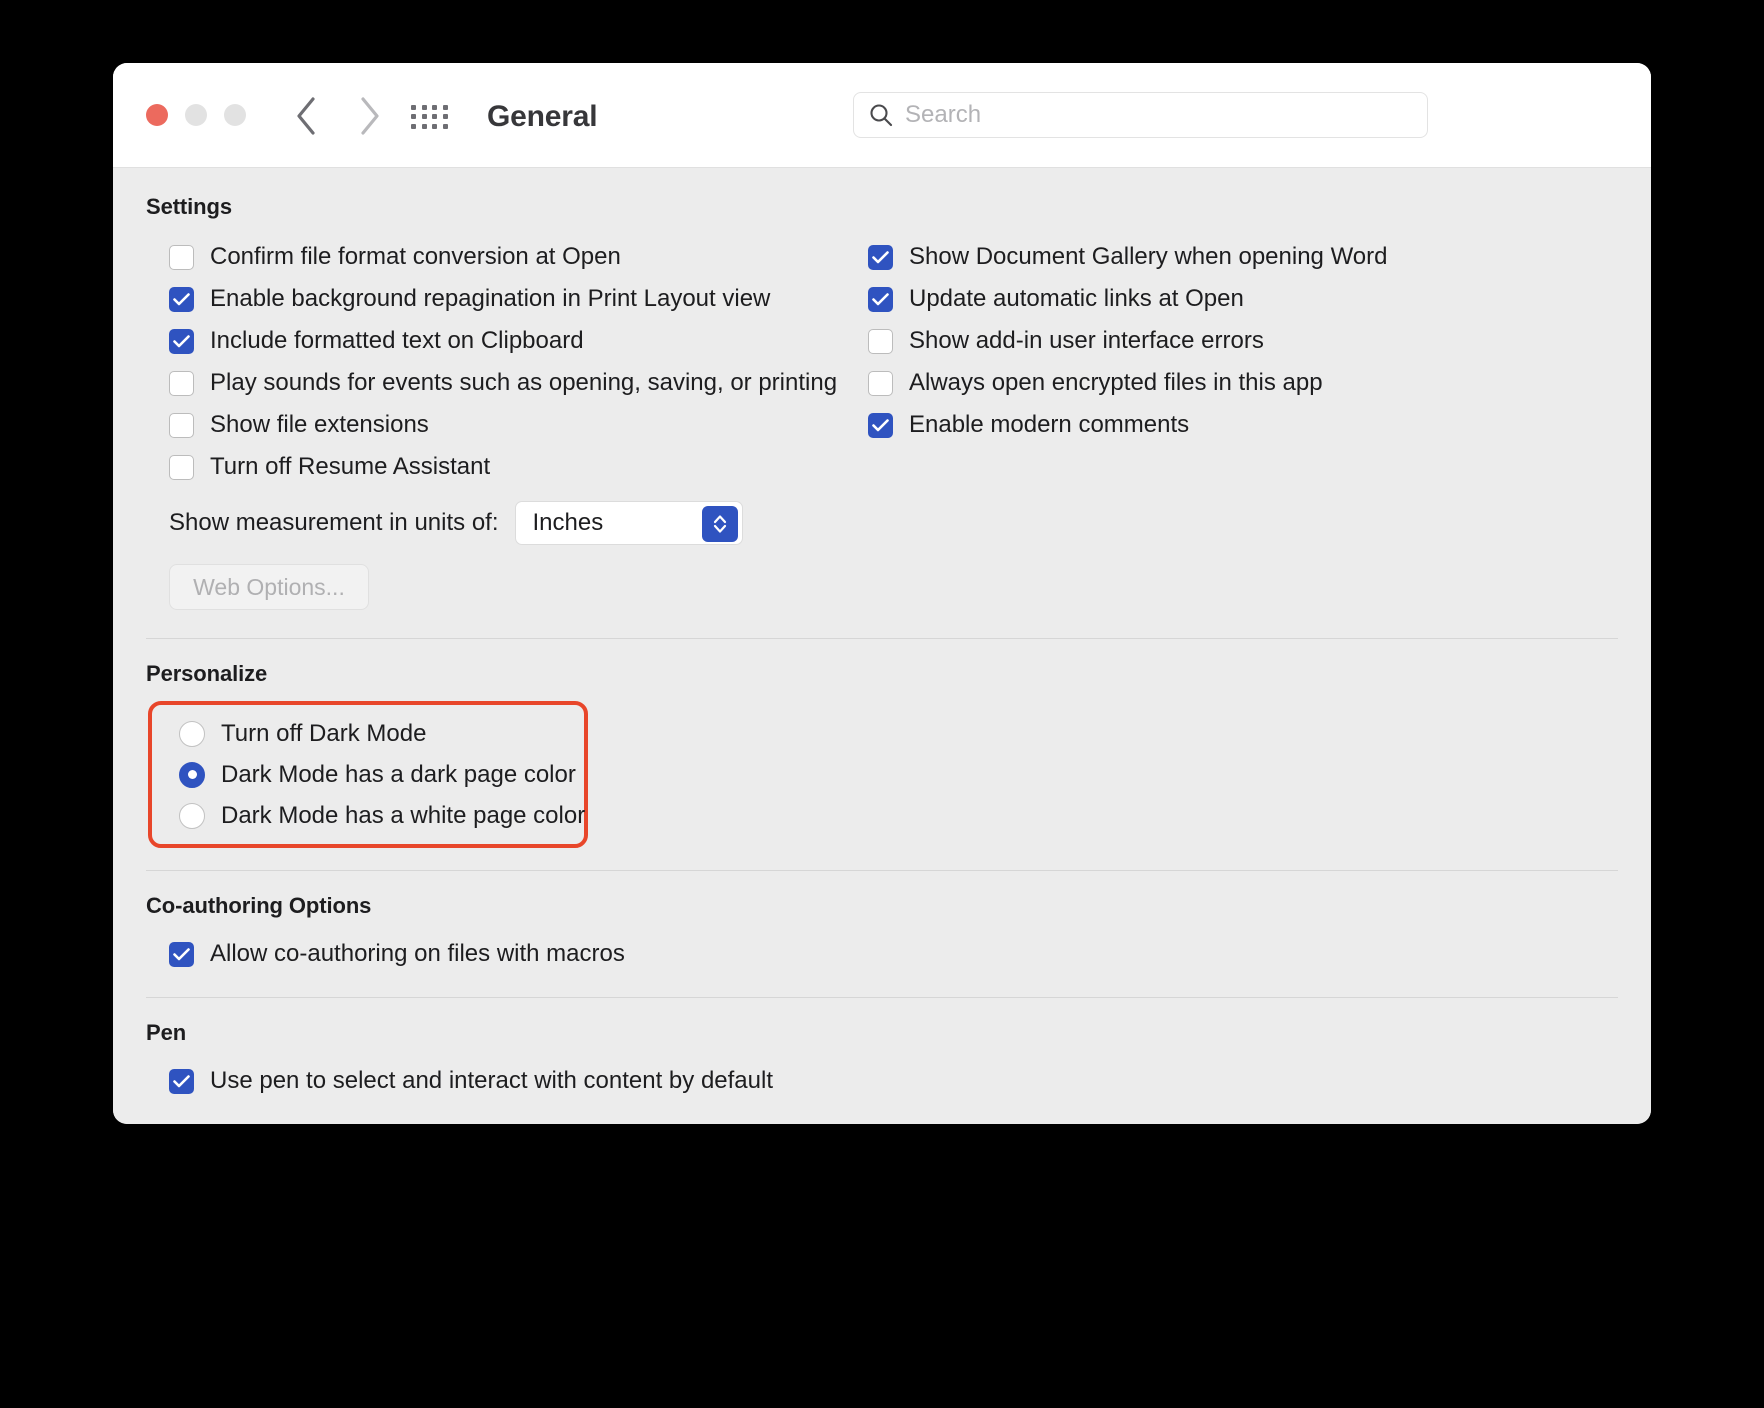 The image size is (1764, 1408). Describe the element at coordinates (719, 524) in the screenshot. I see `chevron-up-down-icon` at that location.